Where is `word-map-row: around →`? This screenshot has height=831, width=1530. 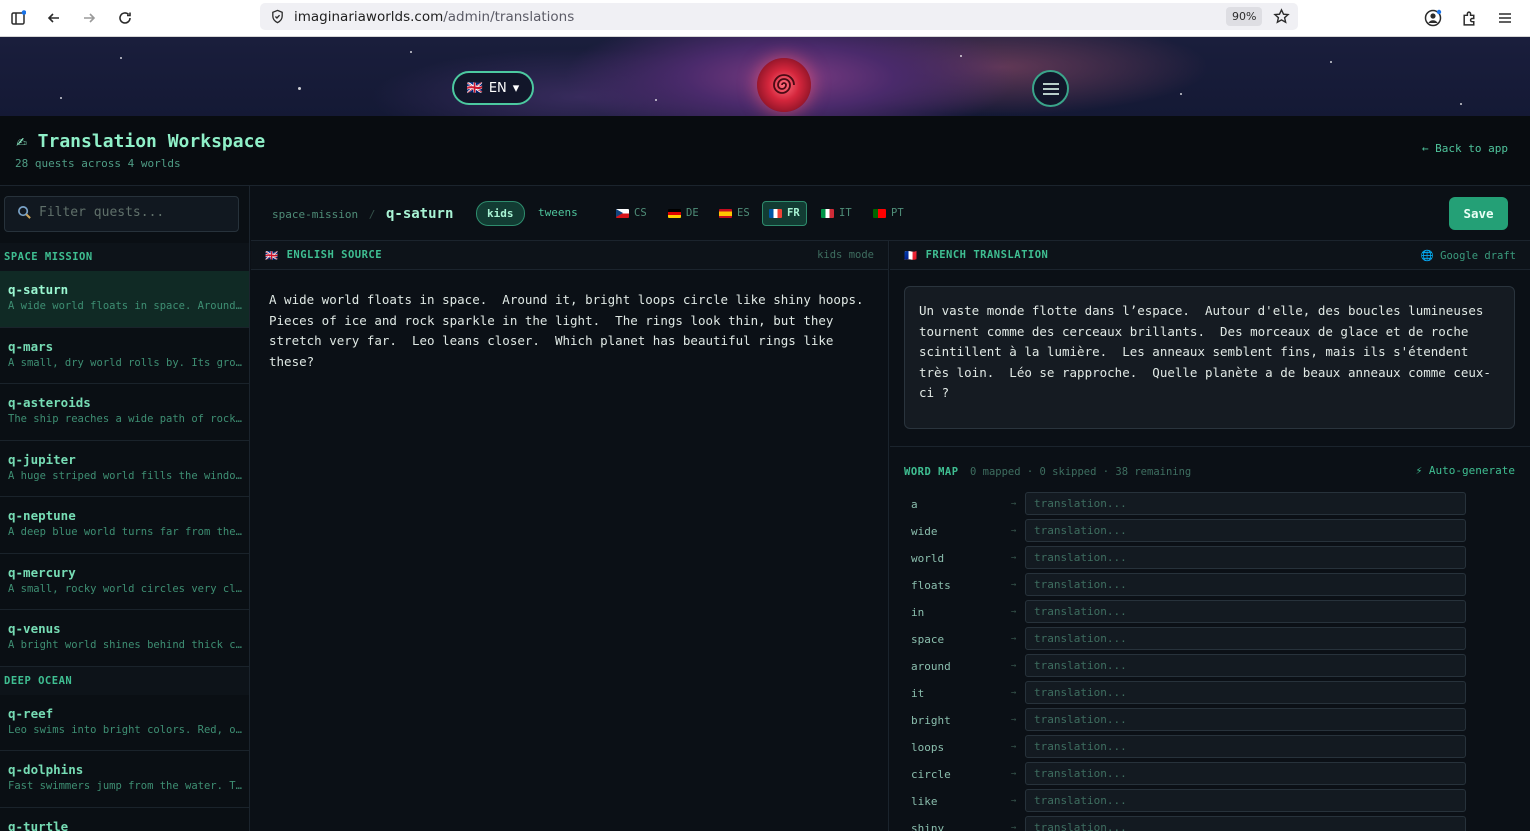
word-map-row: around → is located at coordinates (1204, 667).